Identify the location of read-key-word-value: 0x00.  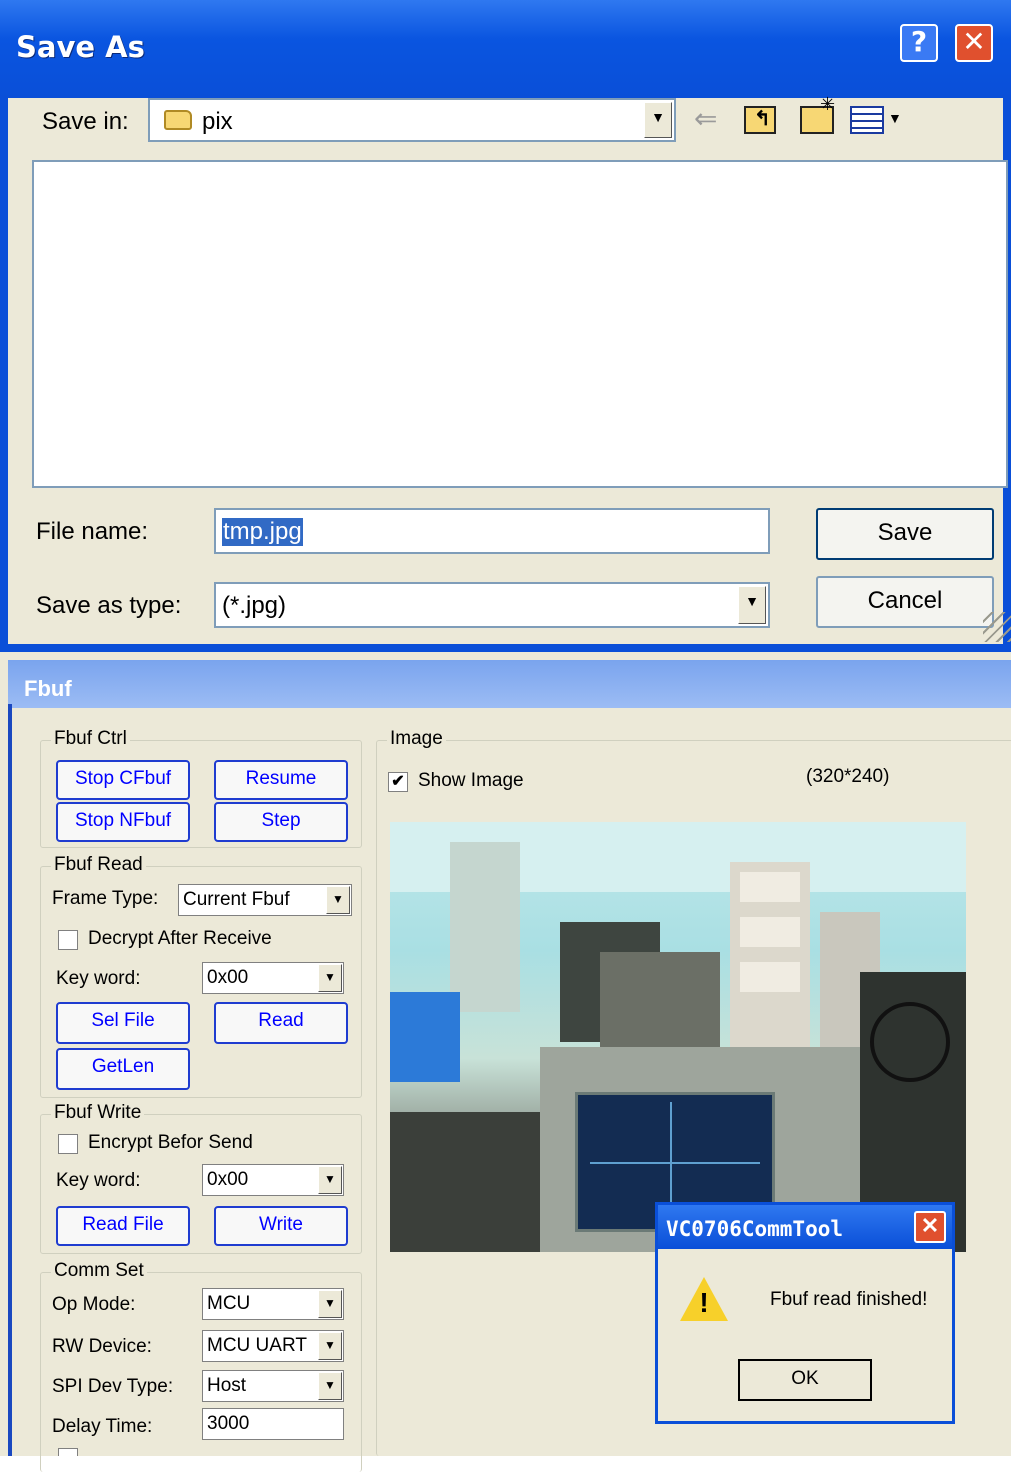
(228, 977).